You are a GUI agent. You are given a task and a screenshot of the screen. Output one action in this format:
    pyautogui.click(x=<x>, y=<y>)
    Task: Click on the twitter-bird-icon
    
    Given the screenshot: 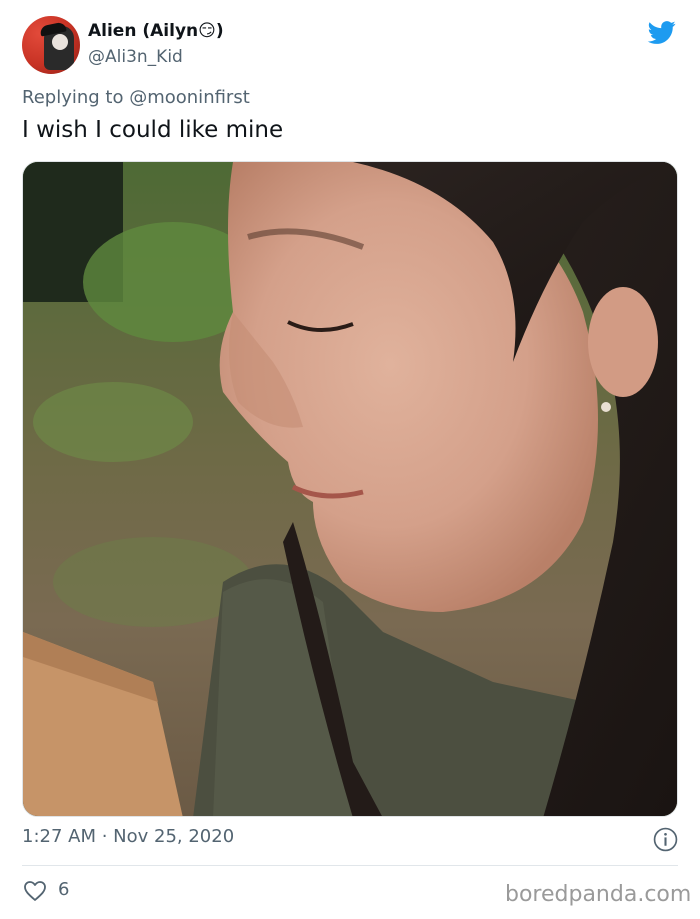 What is the action you would take?
    pyautogui.click(x=662, y=32)
    